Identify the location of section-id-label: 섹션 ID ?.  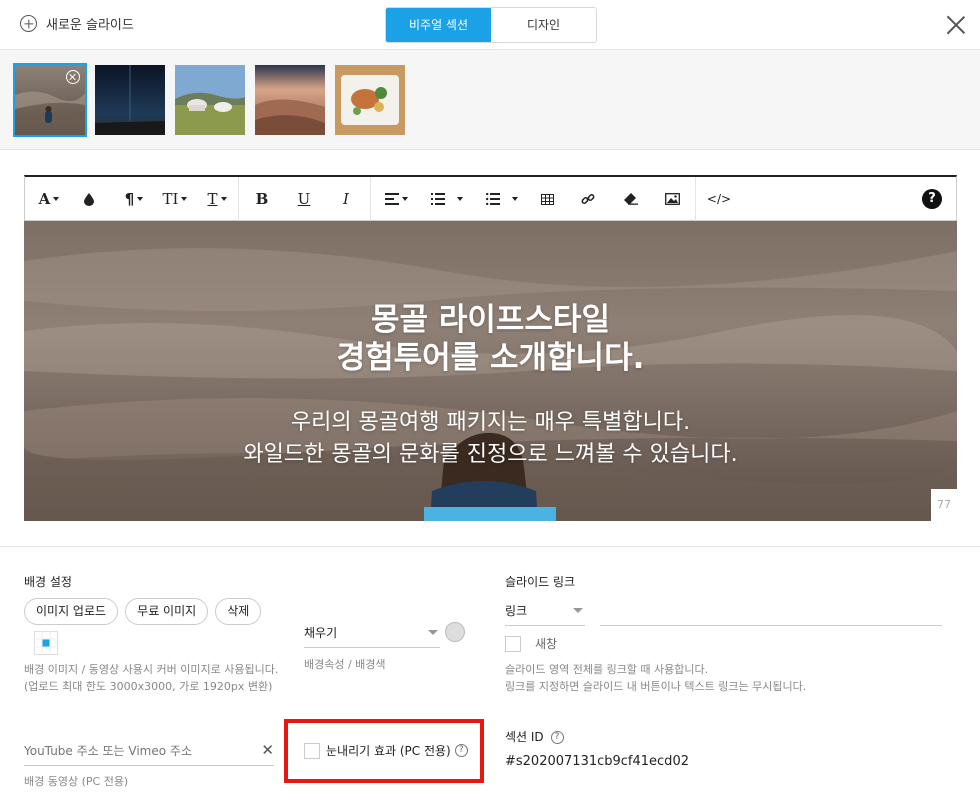
(534, 736).